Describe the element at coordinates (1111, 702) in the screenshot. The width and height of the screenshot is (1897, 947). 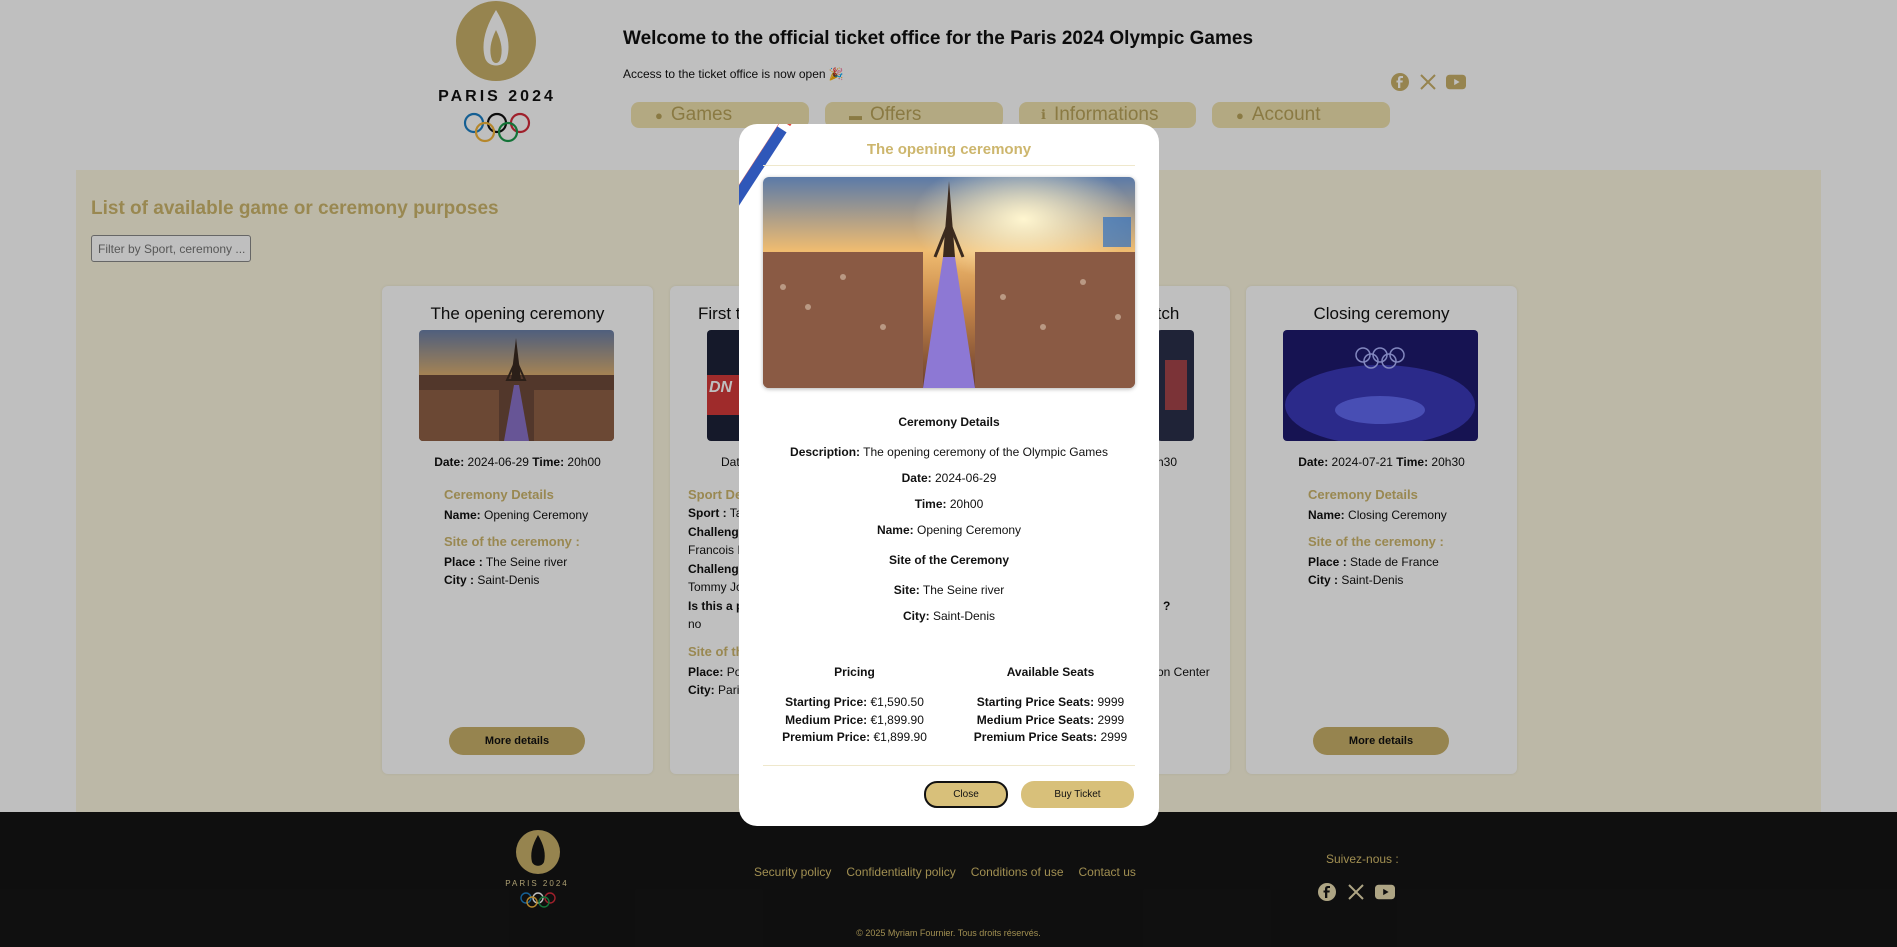
I see `seats-value: 9999` at that location.